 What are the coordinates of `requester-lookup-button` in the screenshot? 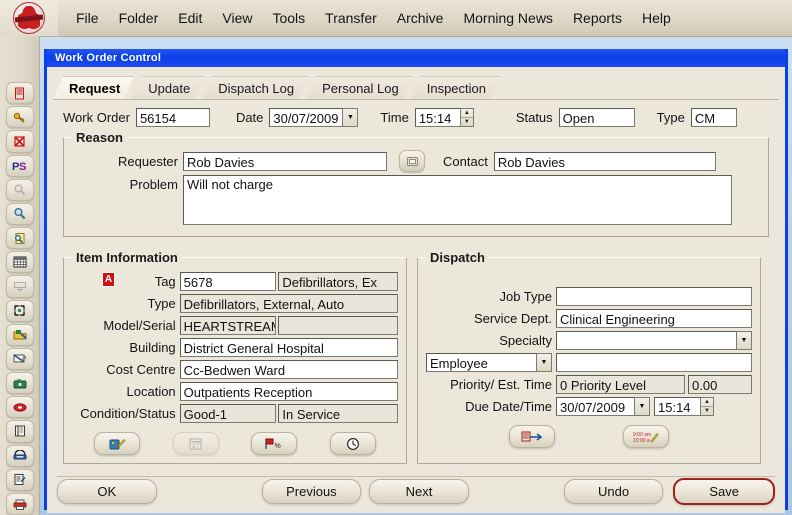 It's located at (412, 161).